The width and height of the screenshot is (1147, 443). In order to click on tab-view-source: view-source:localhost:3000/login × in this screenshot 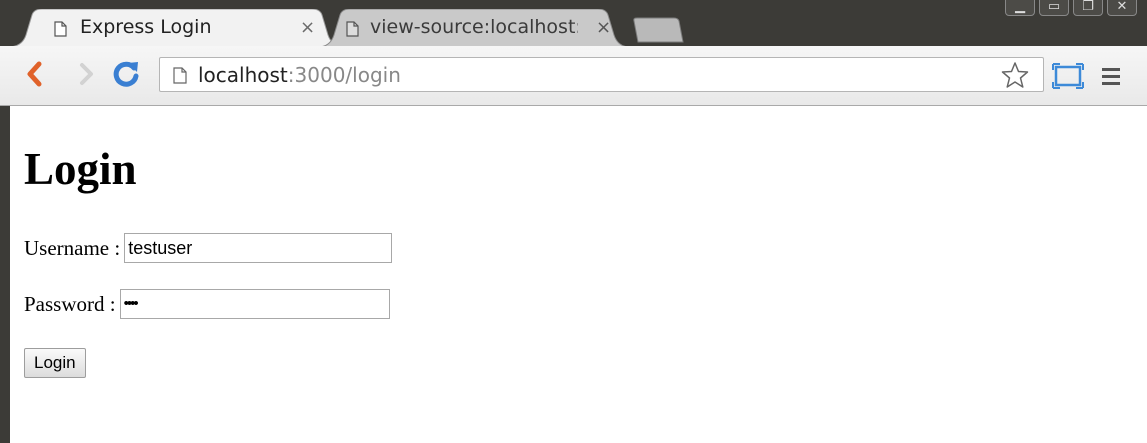, I will do `click(474, 28)`.